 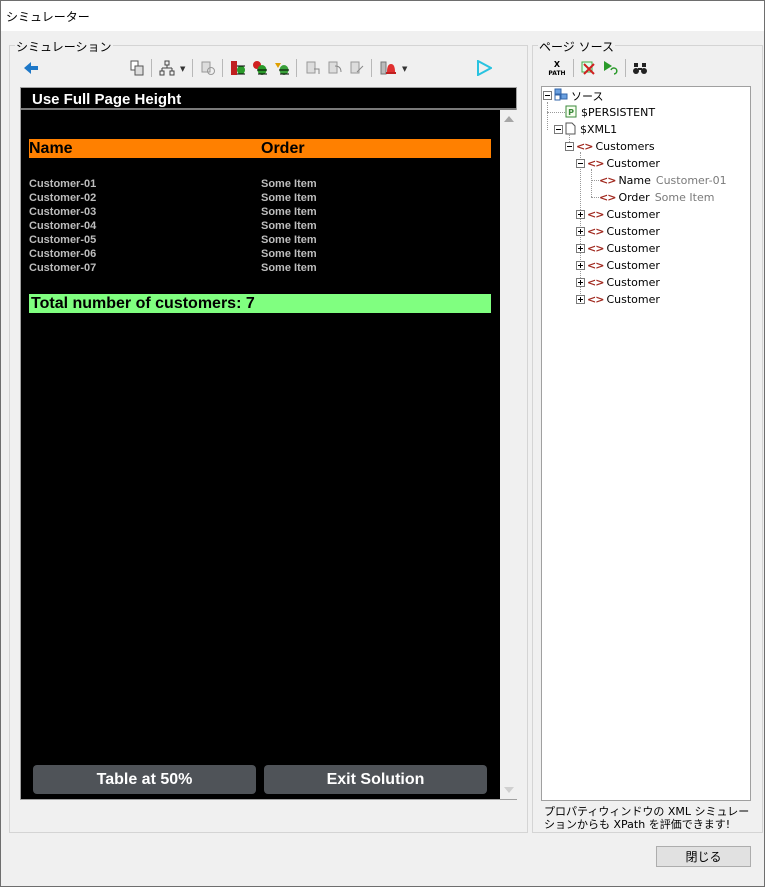 I want to click on xpath-icon: X PATH, so click(x=557, y=68).